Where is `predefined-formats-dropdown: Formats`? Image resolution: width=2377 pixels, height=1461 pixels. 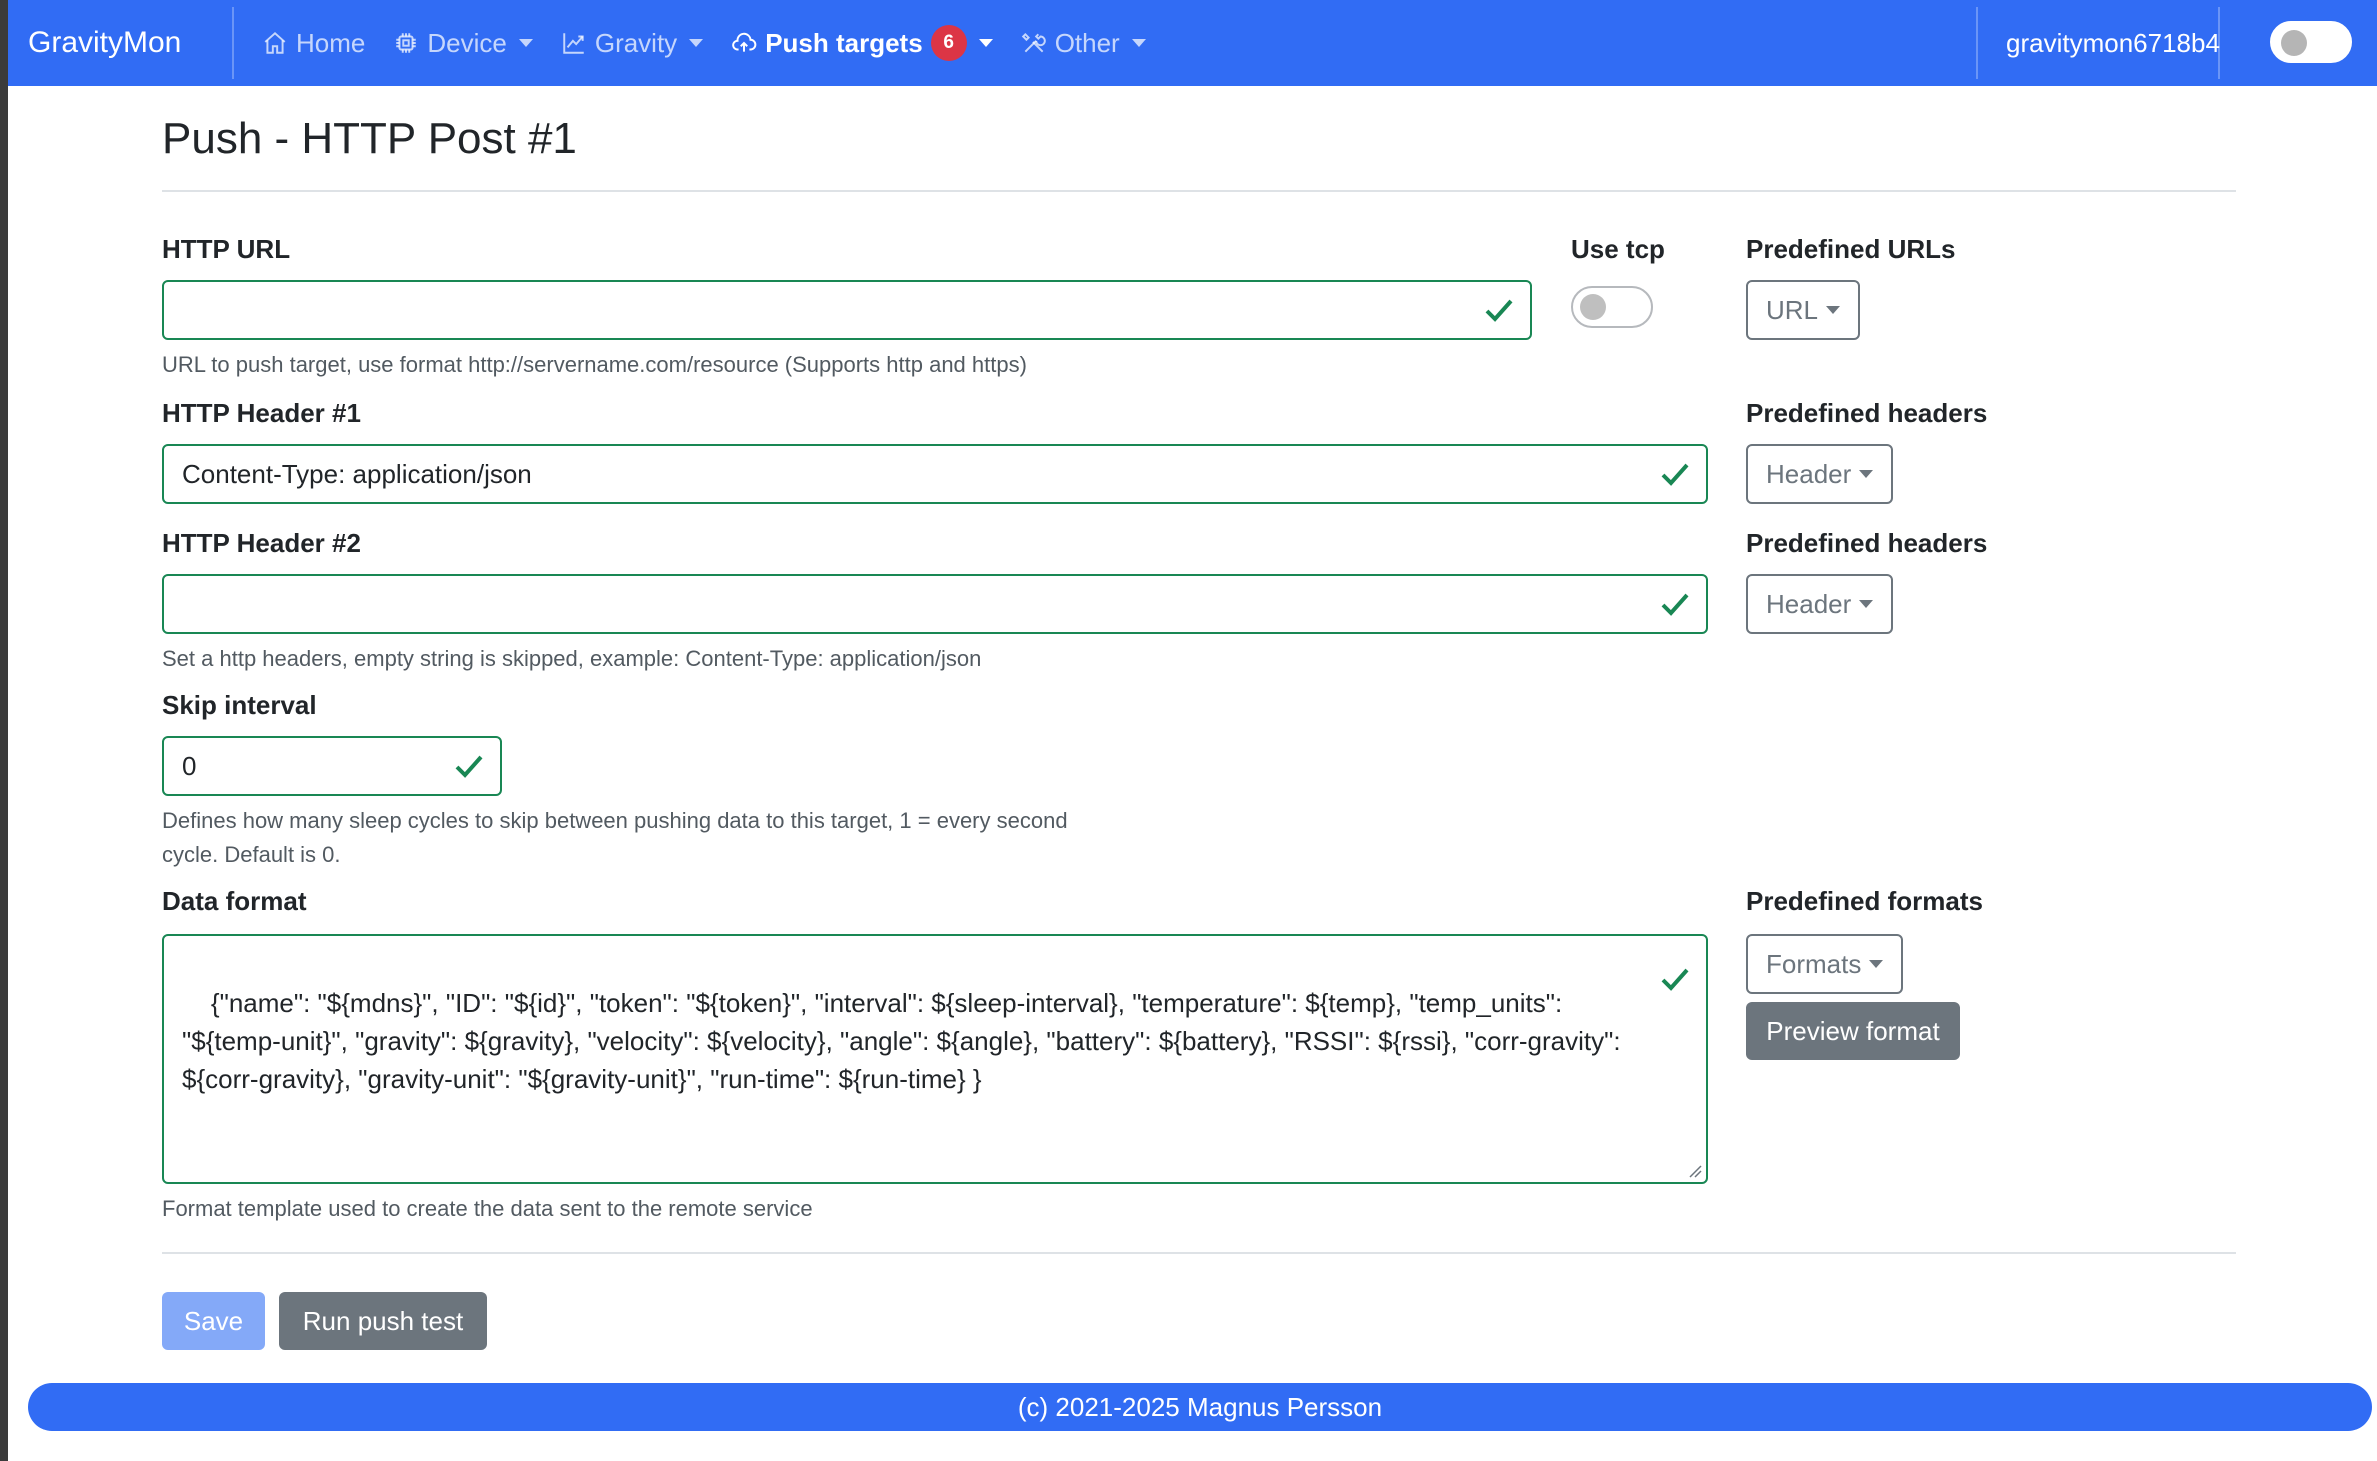 predefined-formats-dropdown: Formats is located at coordinates (1825, 964).